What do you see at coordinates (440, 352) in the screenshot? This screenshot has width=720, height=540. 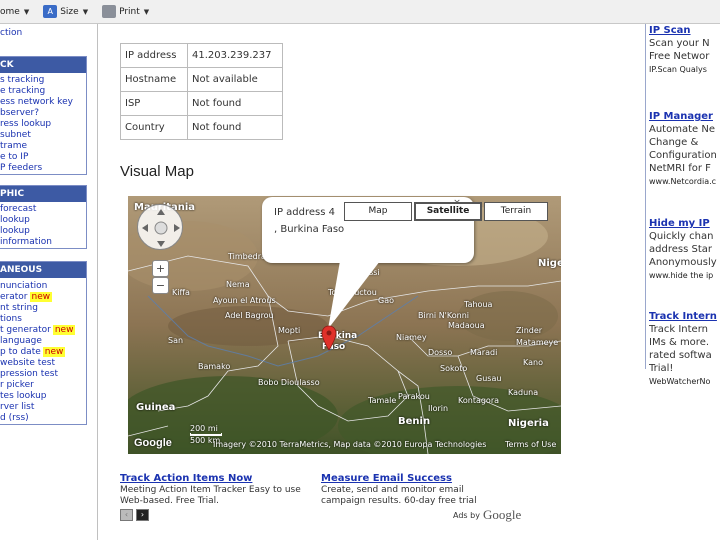 I see `map-label-dosso: Dosso` at bounding box center [440, 352].